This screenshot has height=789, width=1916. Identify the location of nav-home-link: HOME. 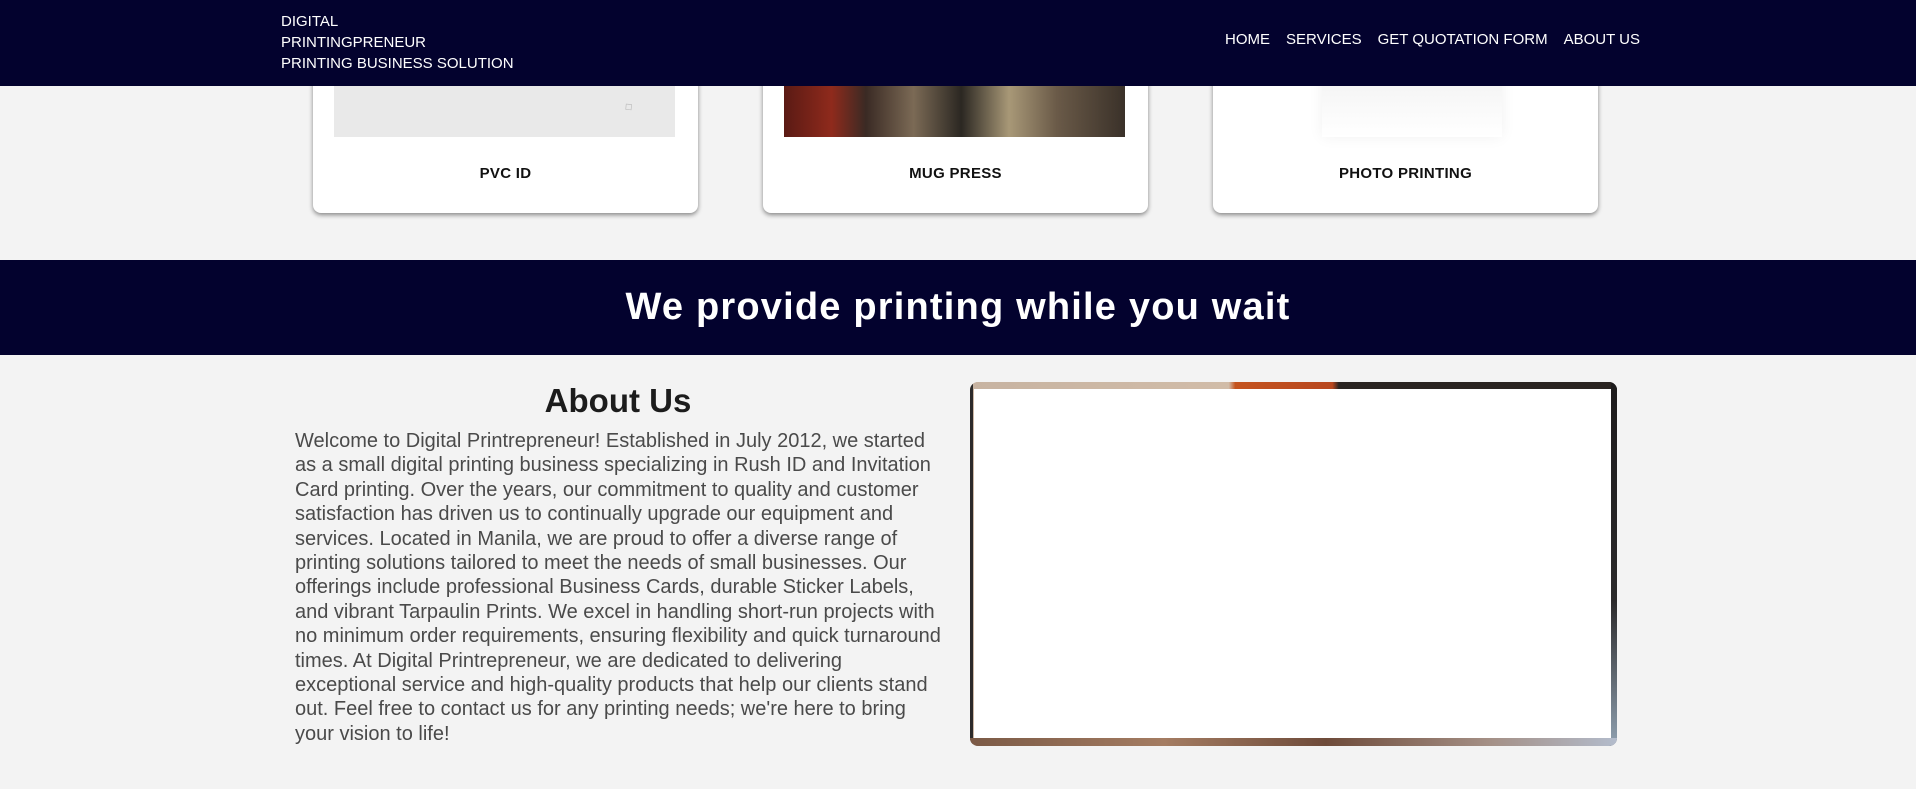
(1247, 40).